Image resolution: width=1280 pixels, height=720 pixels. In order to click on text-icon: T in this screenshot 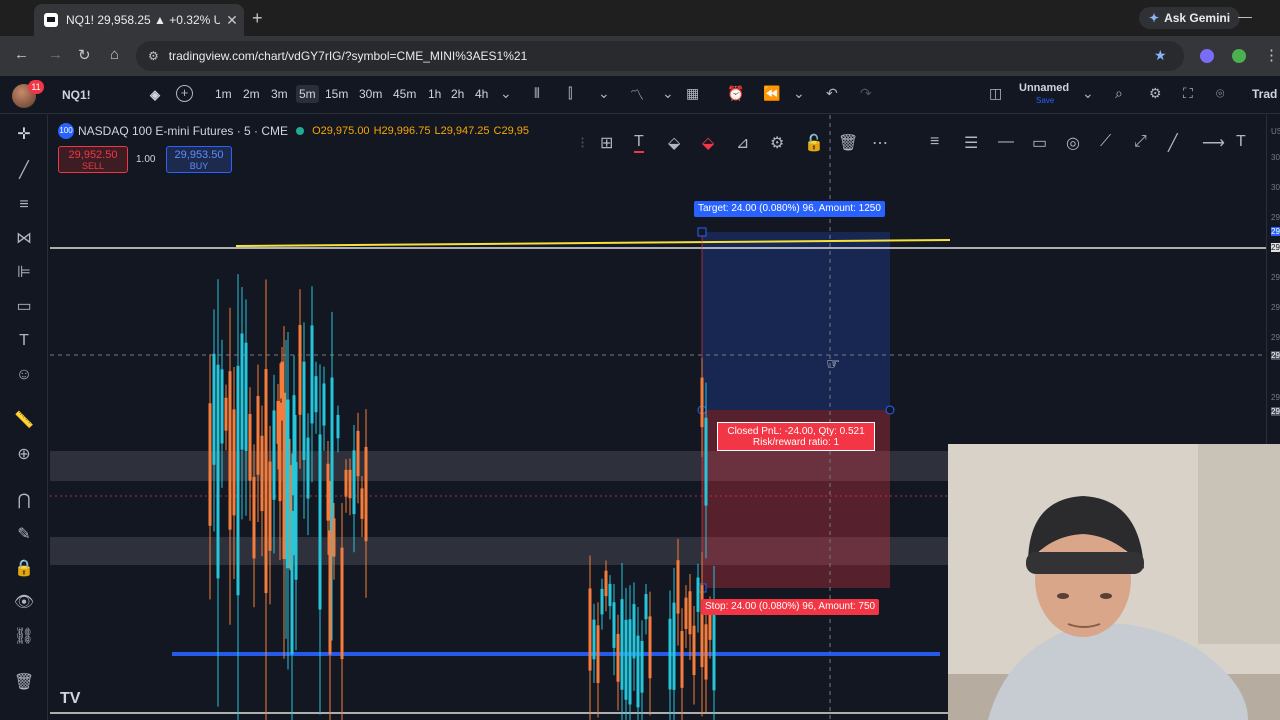, I will do `click(1241, 142)`.